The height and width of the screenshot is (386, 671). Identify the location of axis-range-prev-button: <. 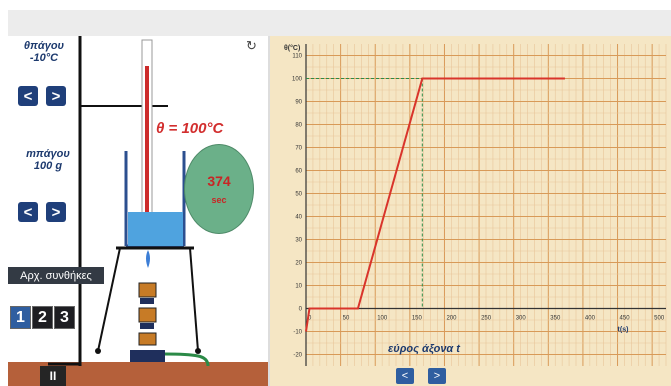
(405, 376).